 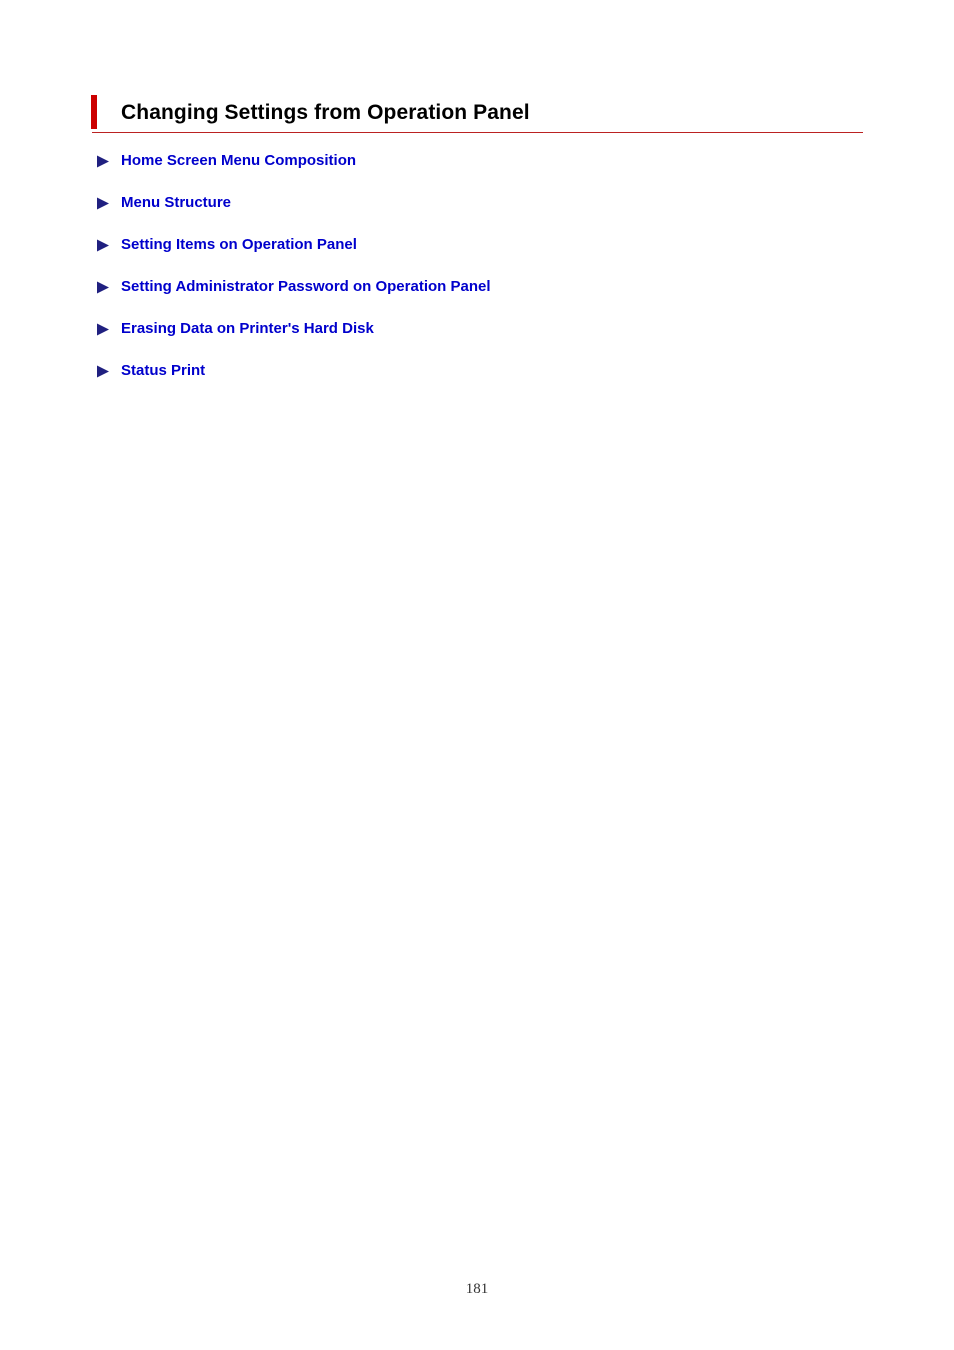 What do you see at coordinates (239, 245) in the screenshot?
I see `list-item-label: Setting Items on Operation Panel` at bounding box center [239, 245].